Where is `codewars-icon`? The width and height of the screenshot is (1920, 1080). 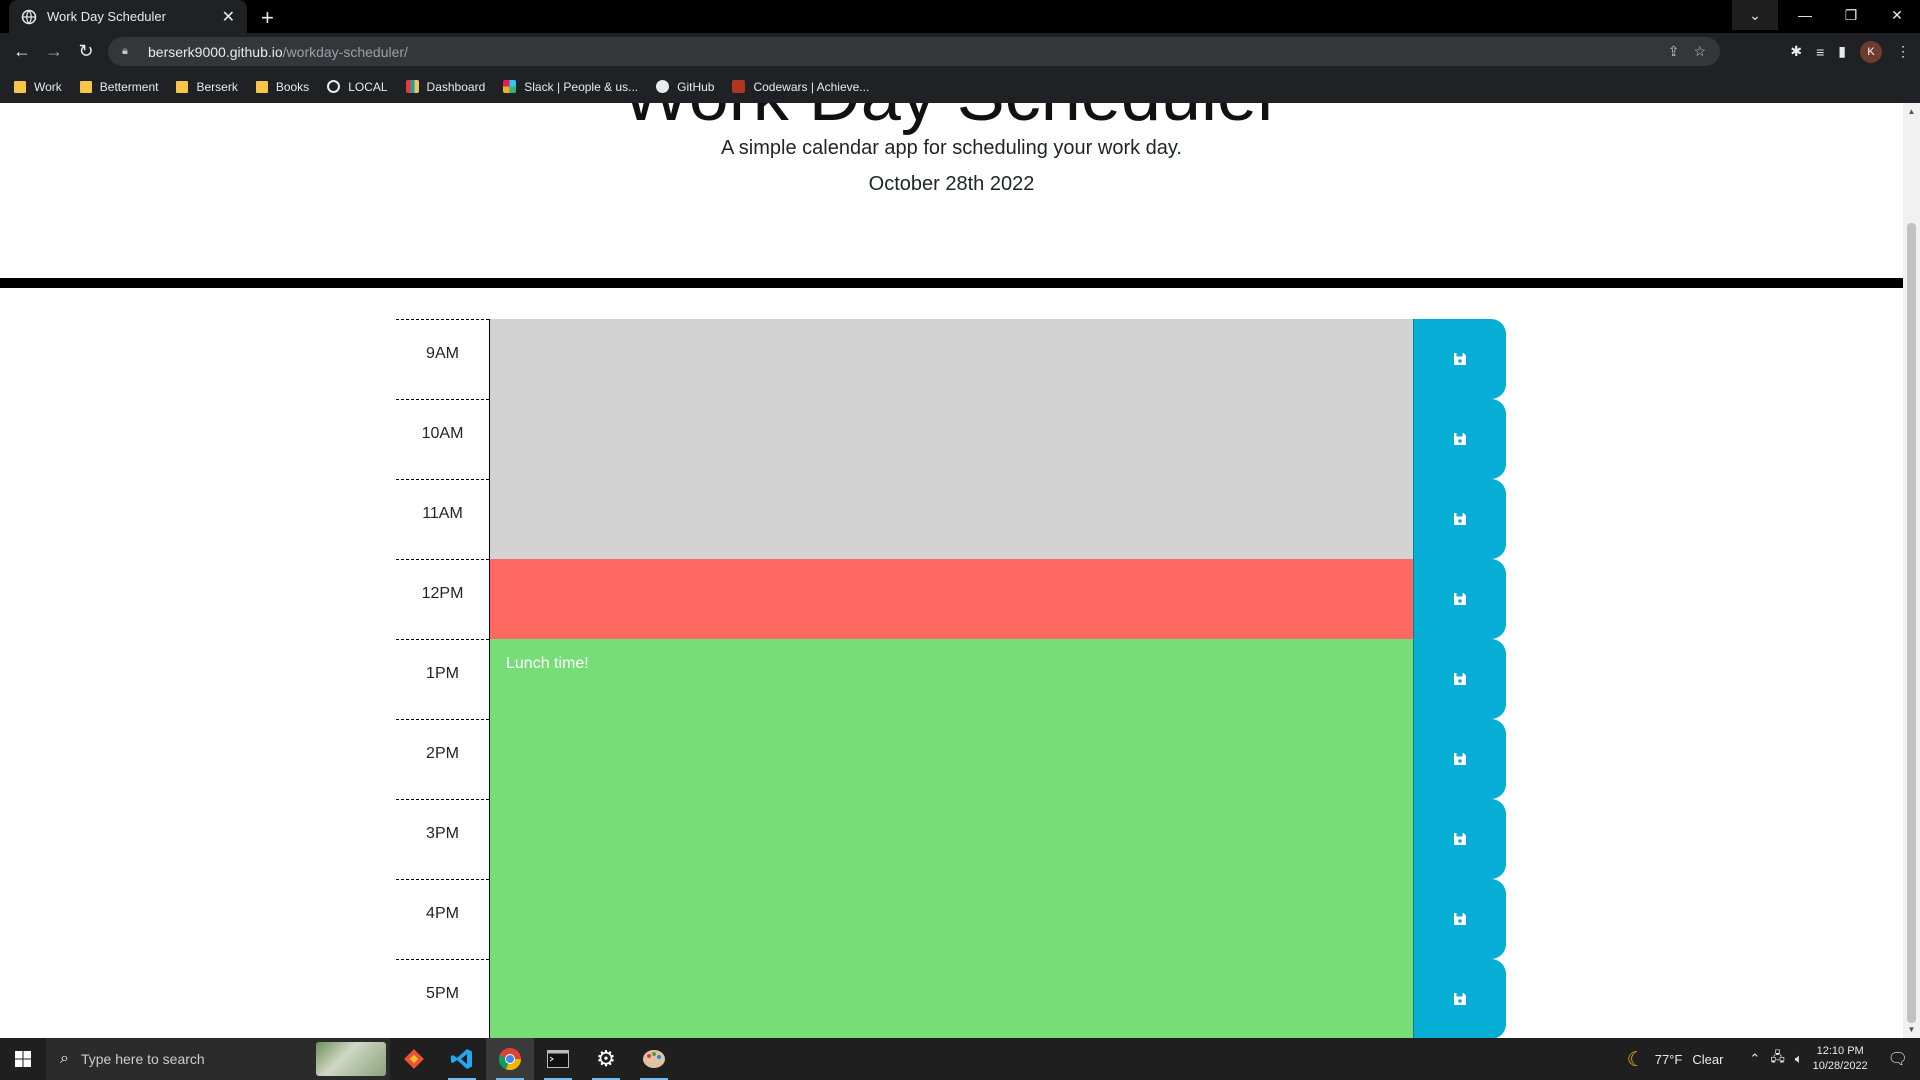 codewars-icon is located at coordinates (739, 86).